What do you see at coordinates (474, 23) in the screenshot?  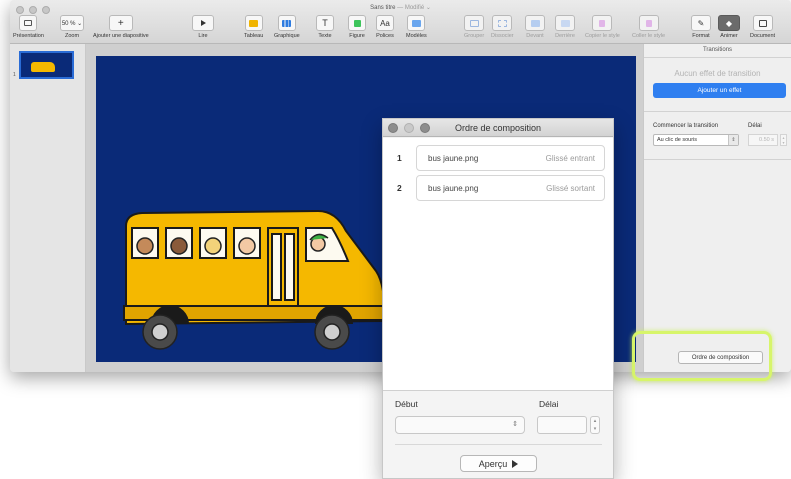 I see `group-icon` at bounding box center [474, 23].